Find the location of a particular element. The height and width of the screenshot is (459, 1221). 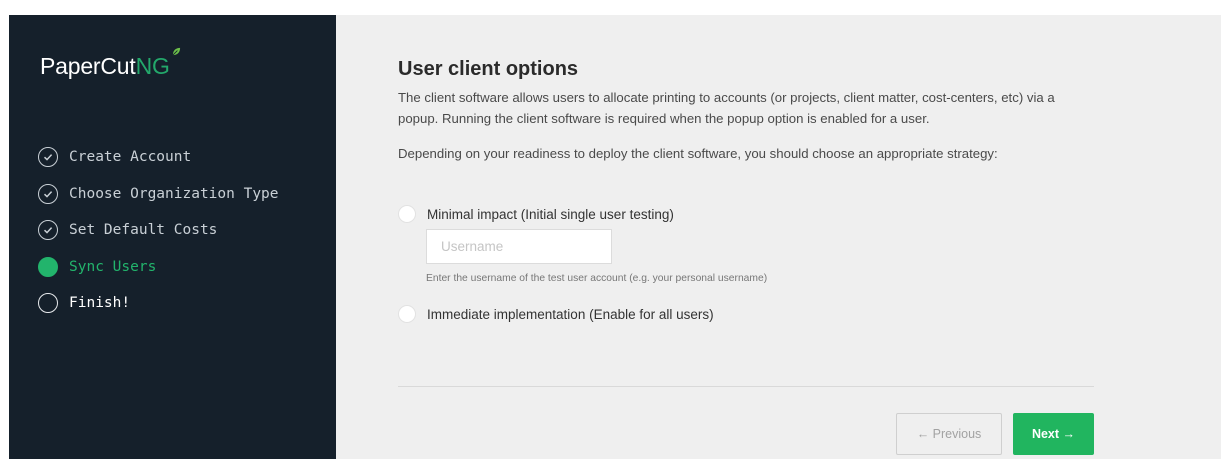

radio-minimal-impact is located at coordinates (407, 214).